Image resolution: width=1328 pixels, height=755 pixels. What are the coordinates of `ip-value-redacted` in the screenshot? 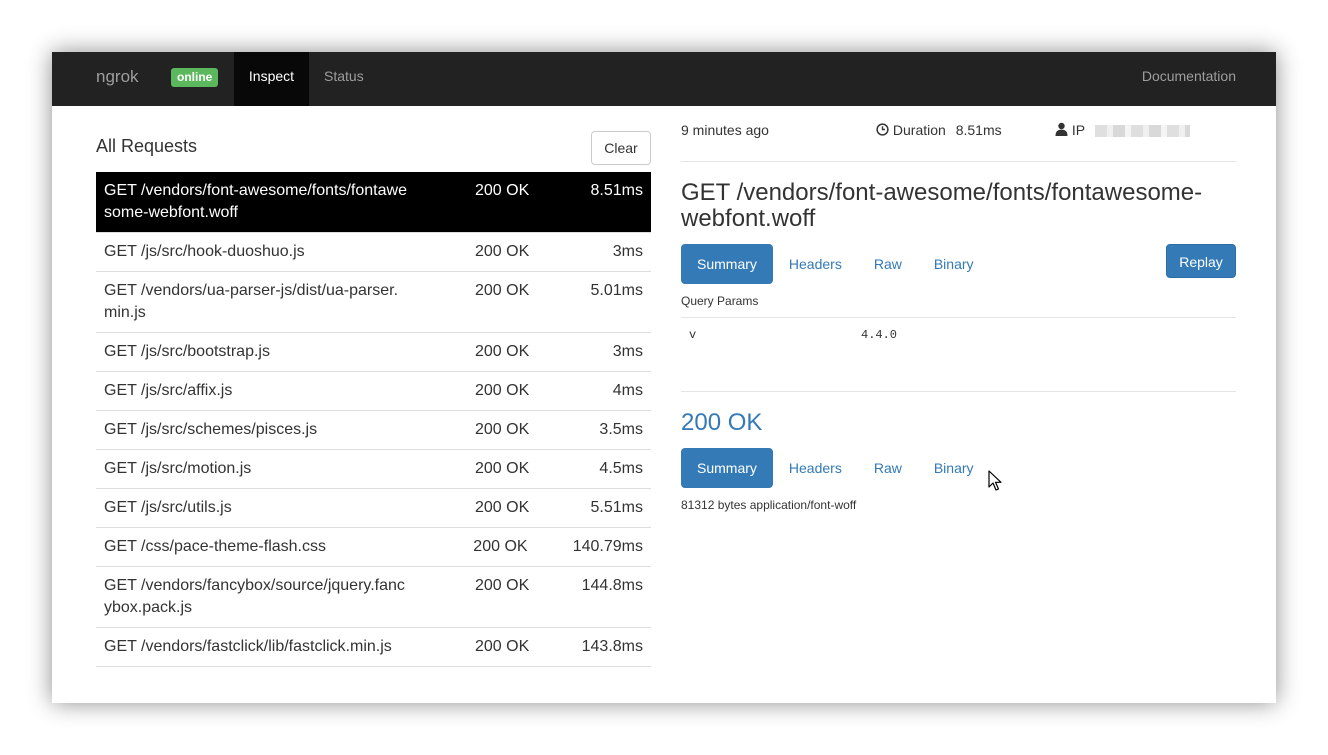 It's located at (1142, 131).